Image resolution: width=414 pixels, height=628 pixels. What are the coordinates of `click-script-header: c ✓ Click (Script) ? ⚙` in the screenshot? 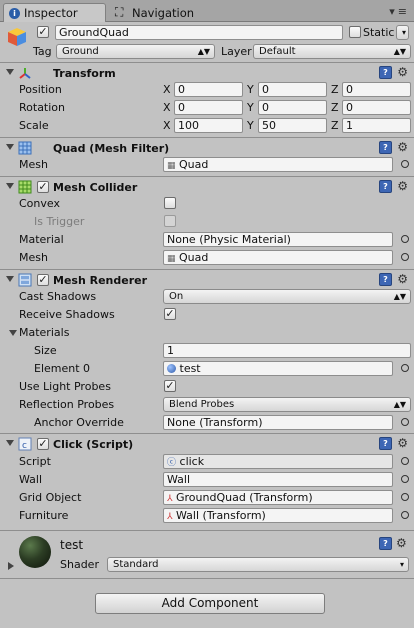 It's located at (207, 444).